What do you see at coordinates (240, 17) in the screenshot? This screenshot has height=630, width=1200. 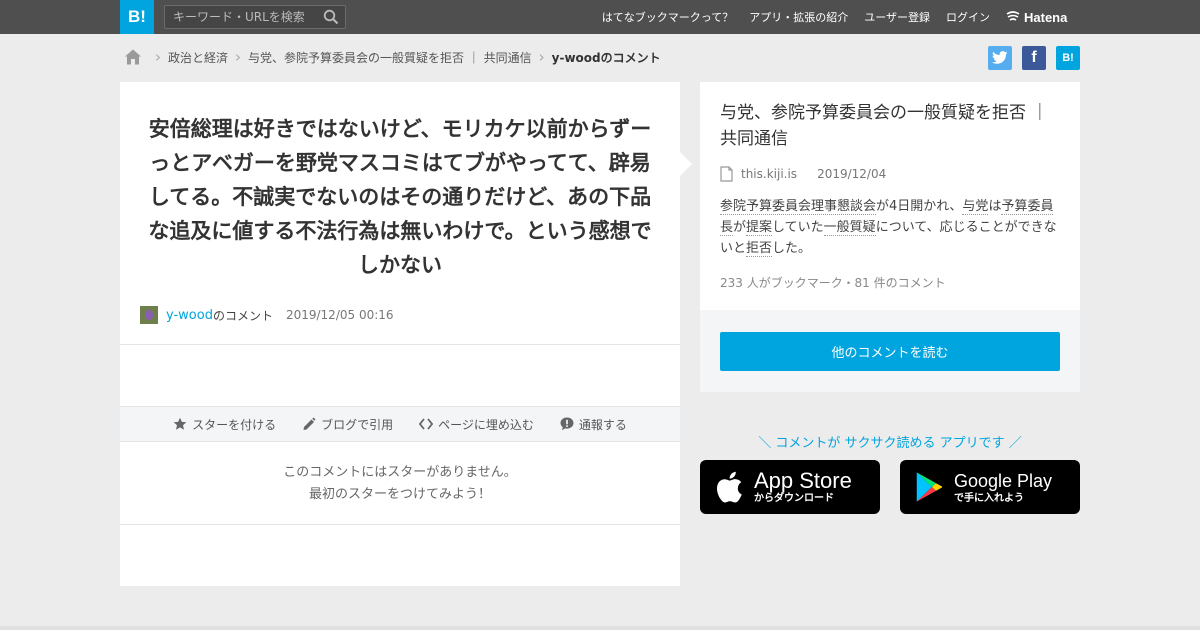 I see `search-input` at bounding box center [240, 17].